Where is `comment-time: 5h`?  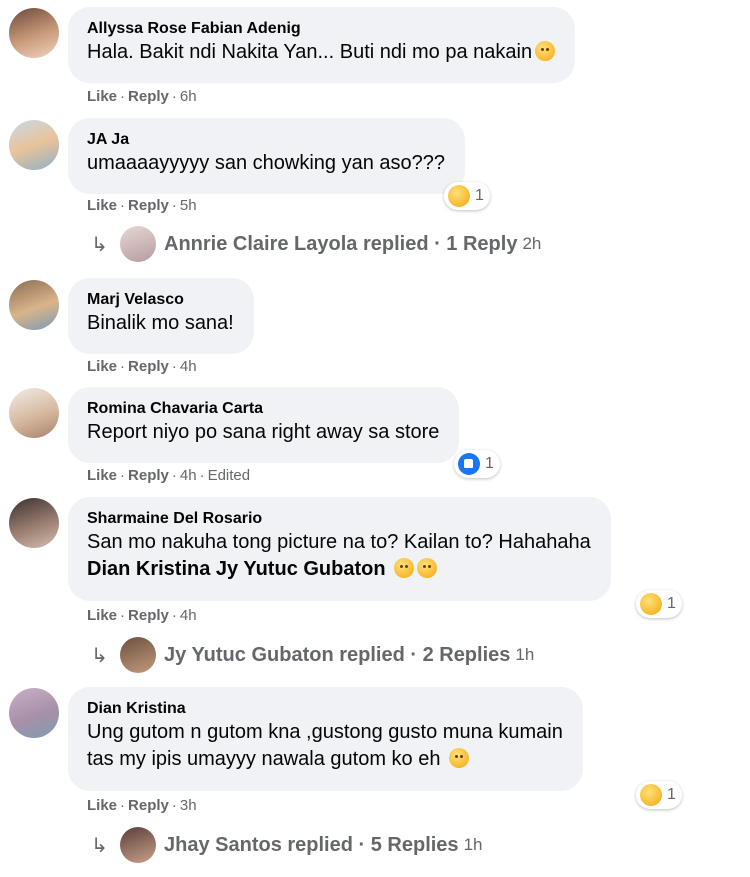 comment-time: 5h is located at coordinates (188, 205).